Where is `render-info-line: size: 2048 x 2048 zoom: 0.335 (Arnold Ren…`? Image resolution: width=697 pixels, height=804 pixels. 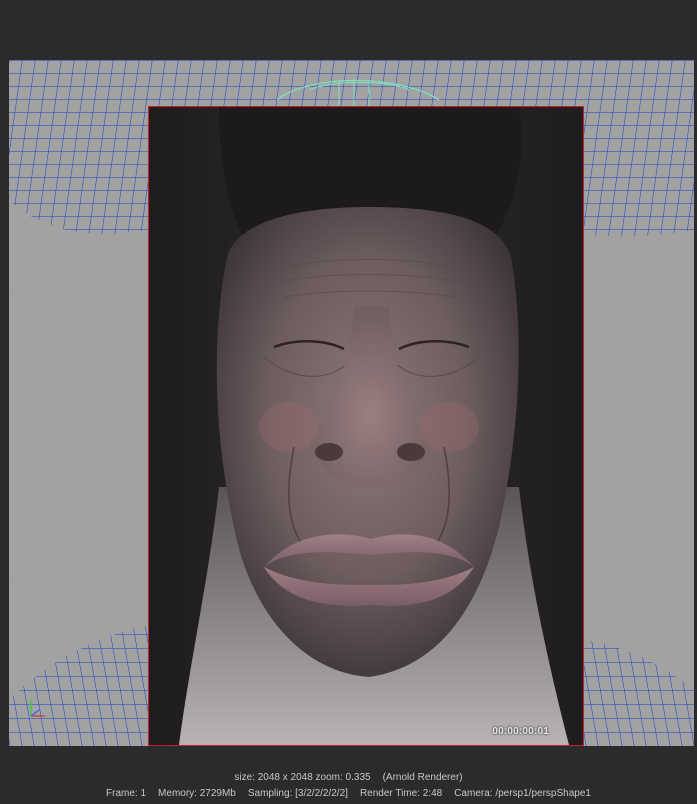
render-info-line: size: 2048 x 2048 zoom: 0.335 (Arnold Ren… is located at coordinates (348, 778).